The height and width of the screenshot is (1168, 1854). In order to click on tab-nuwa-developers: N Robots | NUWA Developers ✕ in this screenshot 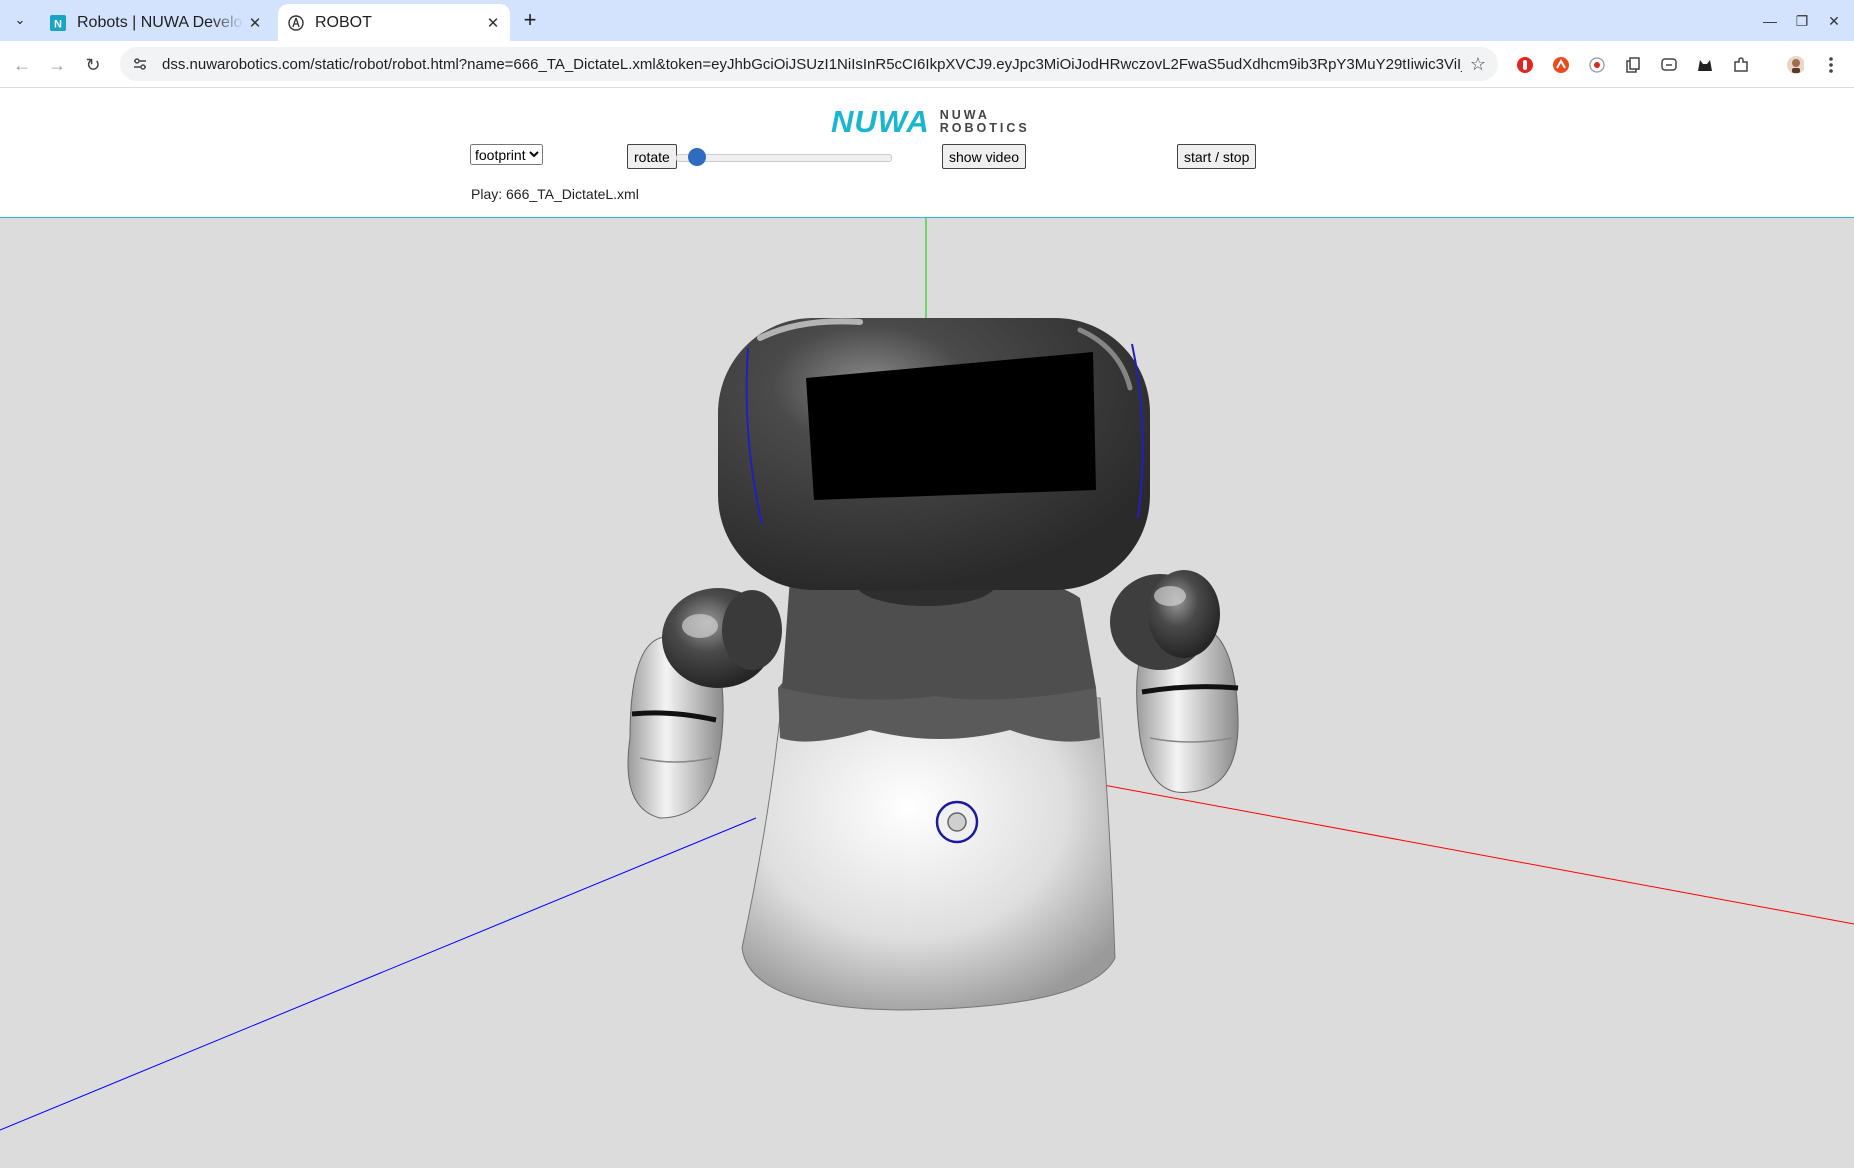, I will do `click(156, 22)`.